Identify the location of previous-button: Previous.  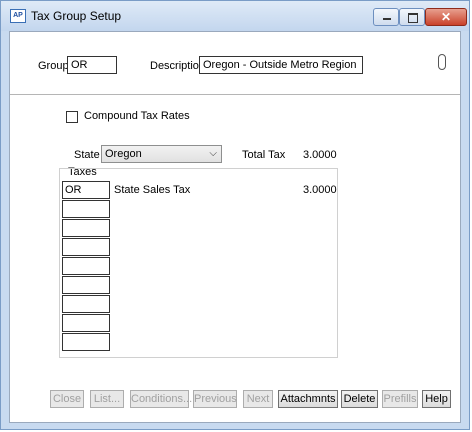
(215, 399).